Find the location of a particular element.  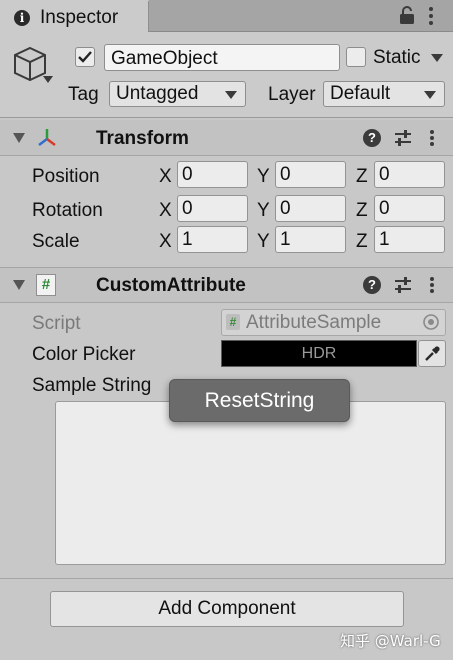

watermark: 知乎 @Warl-G is located at coordinates (390, 641).